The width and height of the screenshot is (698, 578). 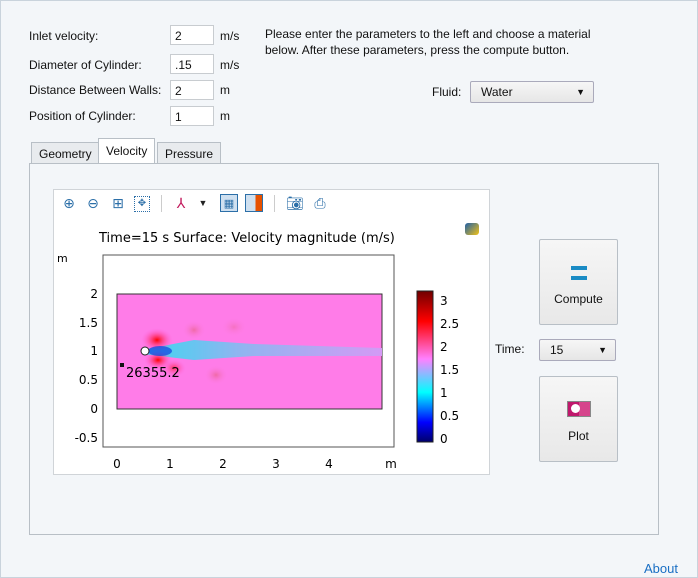 I want to click on compute-button: Compute, so click(x=578, y=282).